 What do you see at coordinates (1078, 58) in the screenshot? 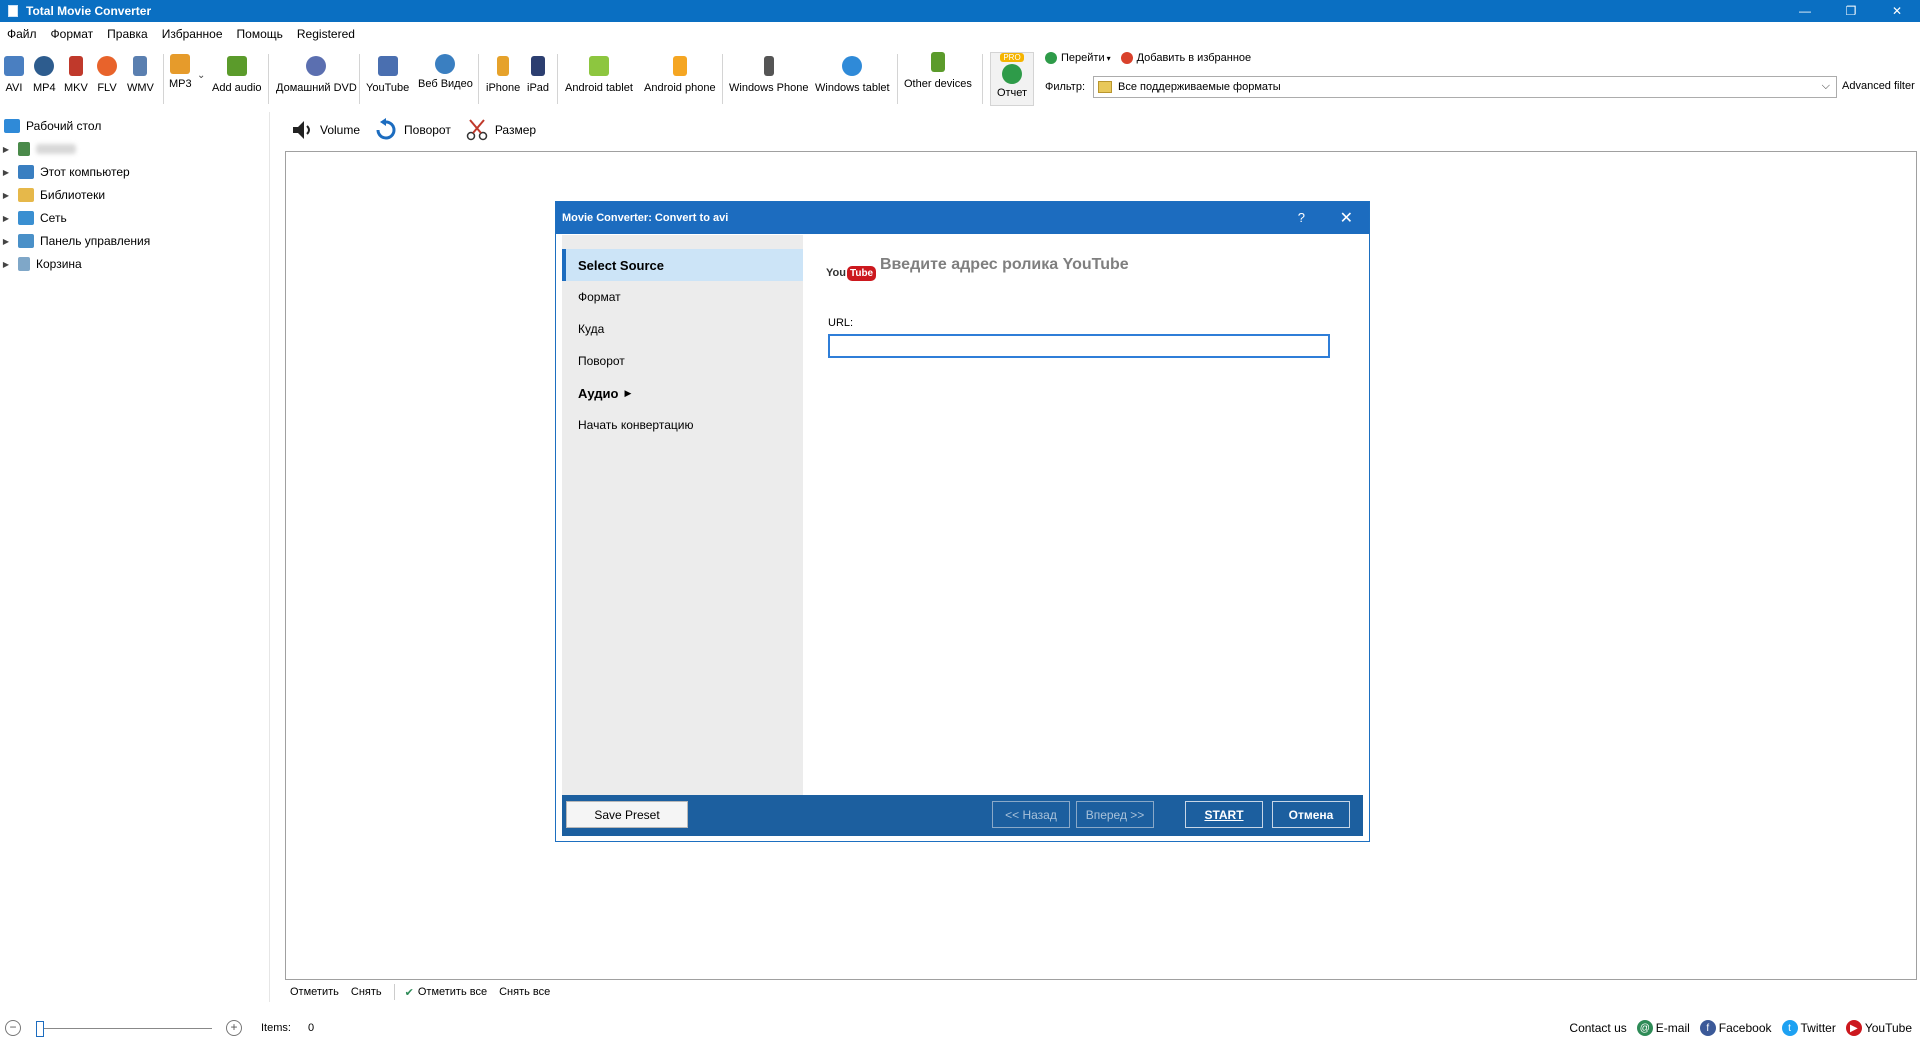
I see `go-button: Перейти ▾` at bounding box center [1078, 58].